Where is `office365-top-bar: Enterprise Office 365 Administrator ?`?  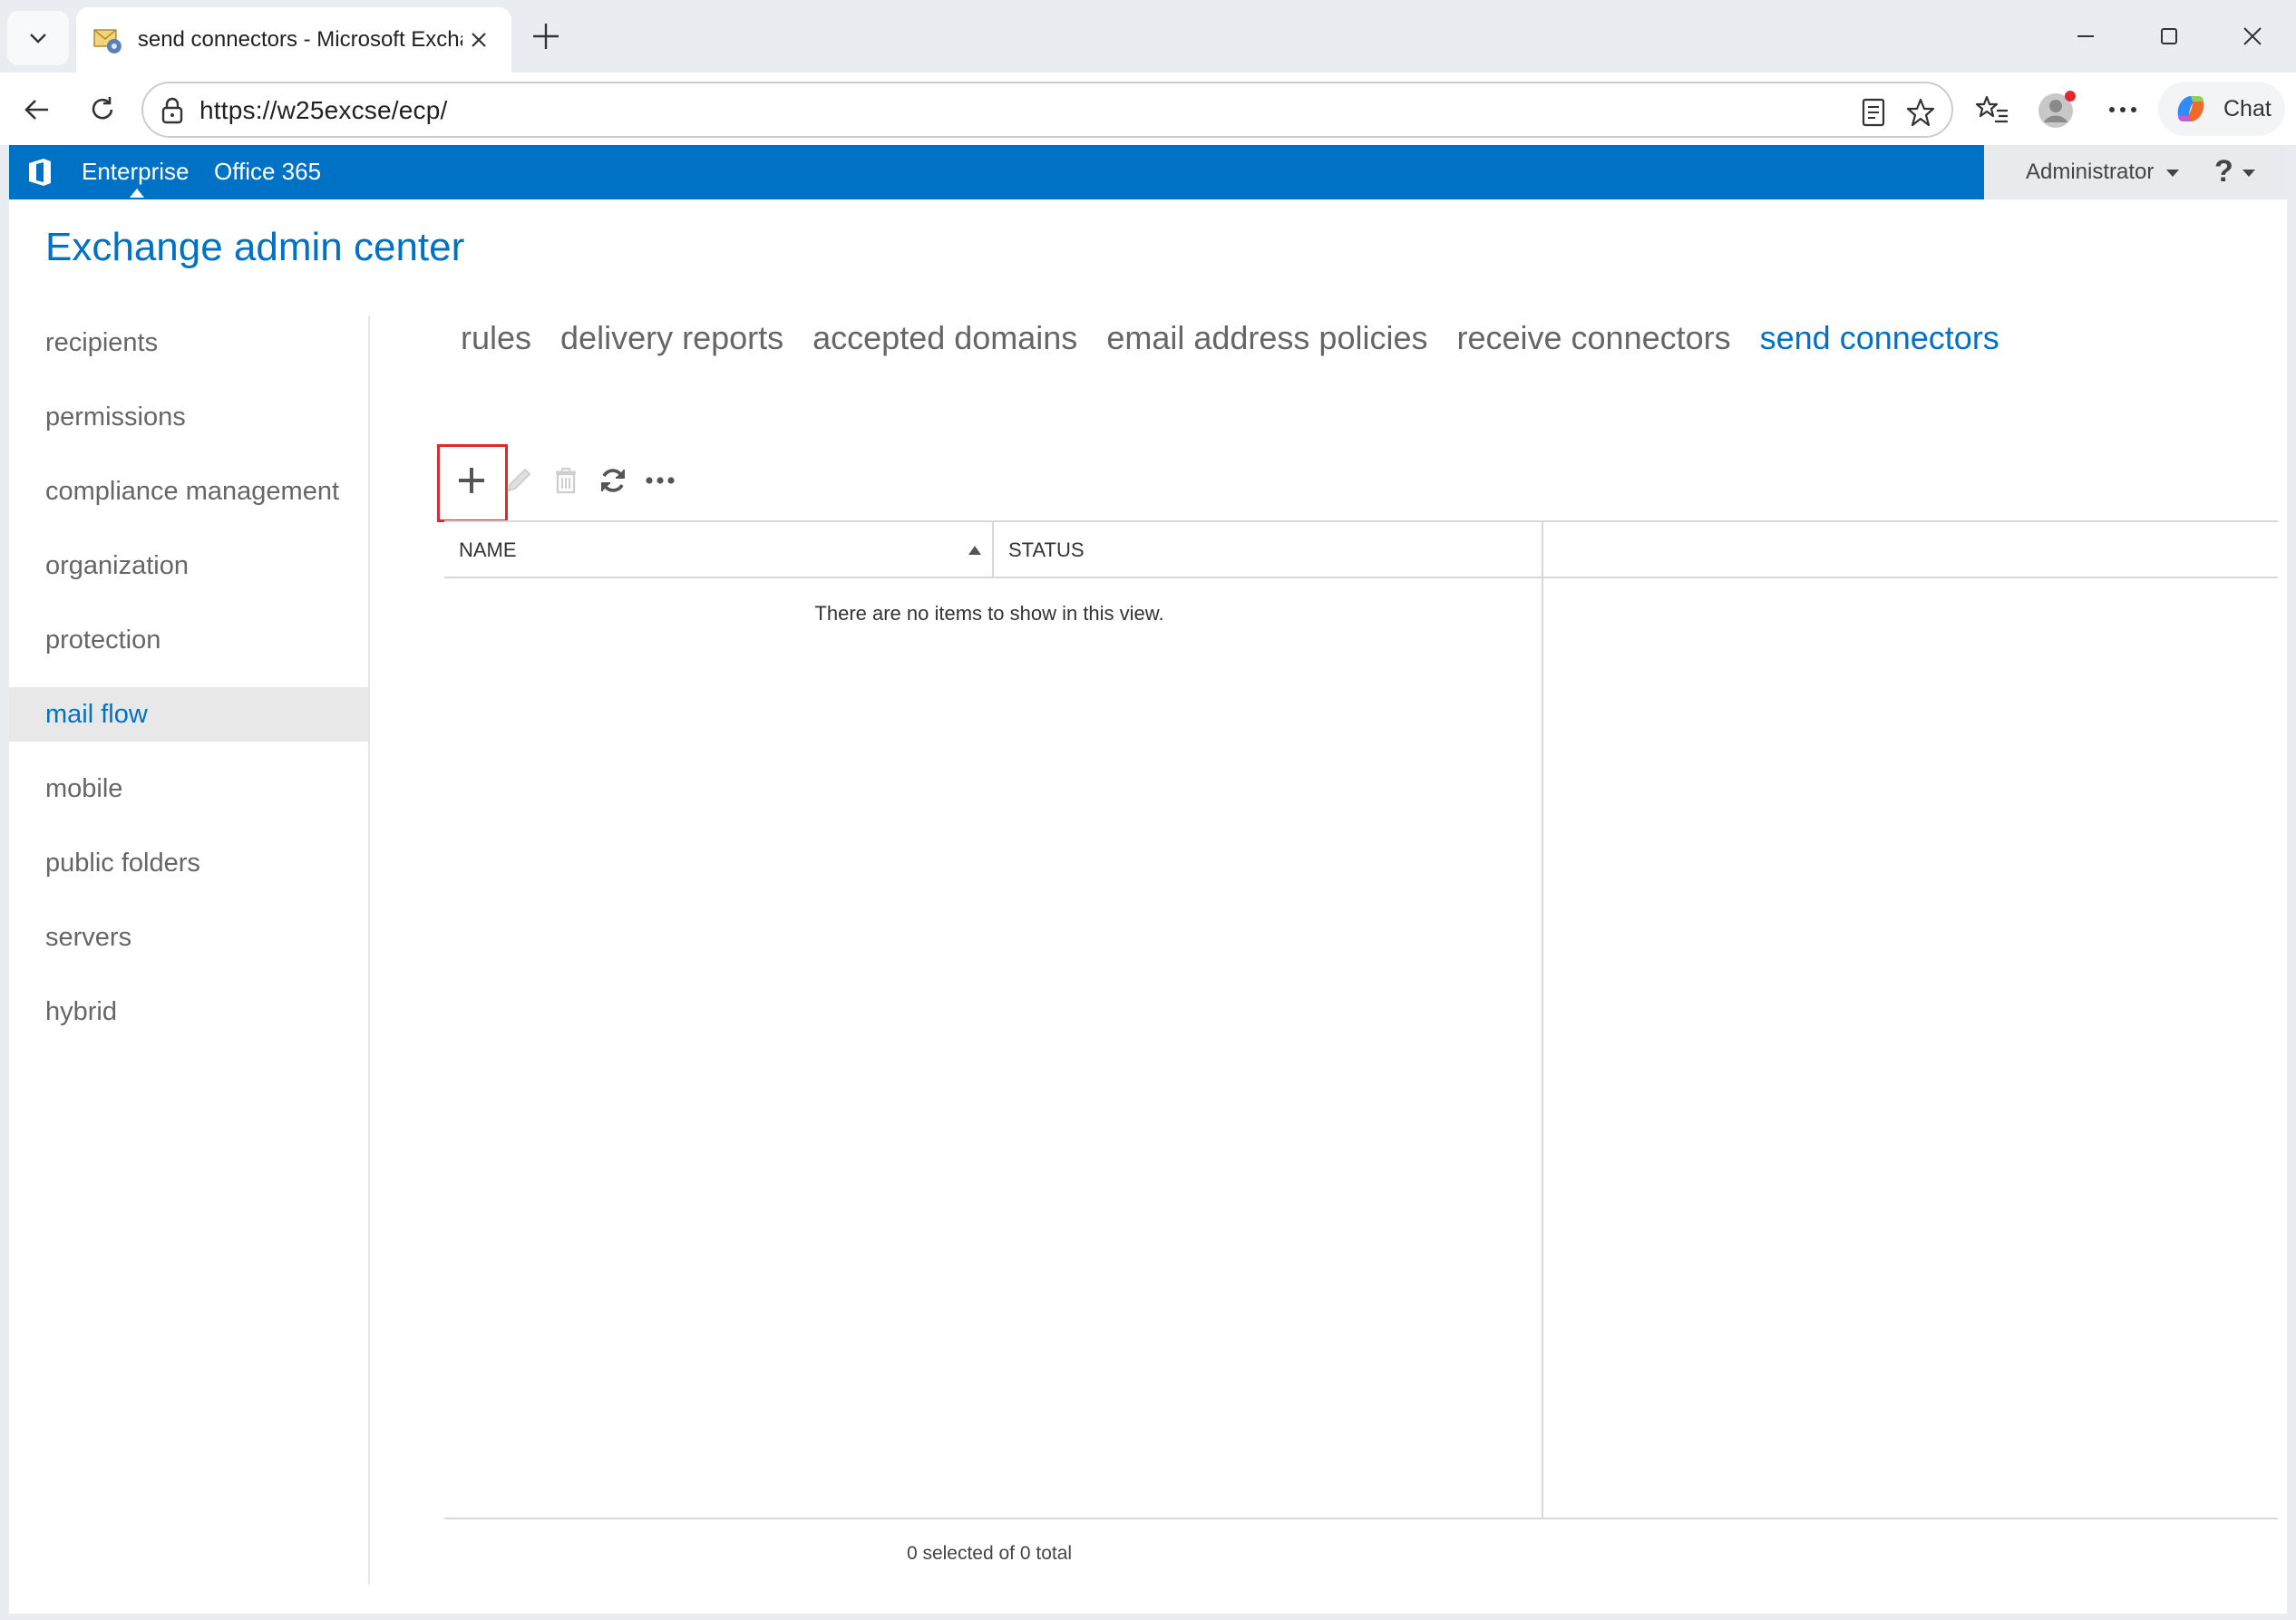
office365-top-bar: Enterprise Office 365 Administrator ? is located at coordinates (1148, 172).